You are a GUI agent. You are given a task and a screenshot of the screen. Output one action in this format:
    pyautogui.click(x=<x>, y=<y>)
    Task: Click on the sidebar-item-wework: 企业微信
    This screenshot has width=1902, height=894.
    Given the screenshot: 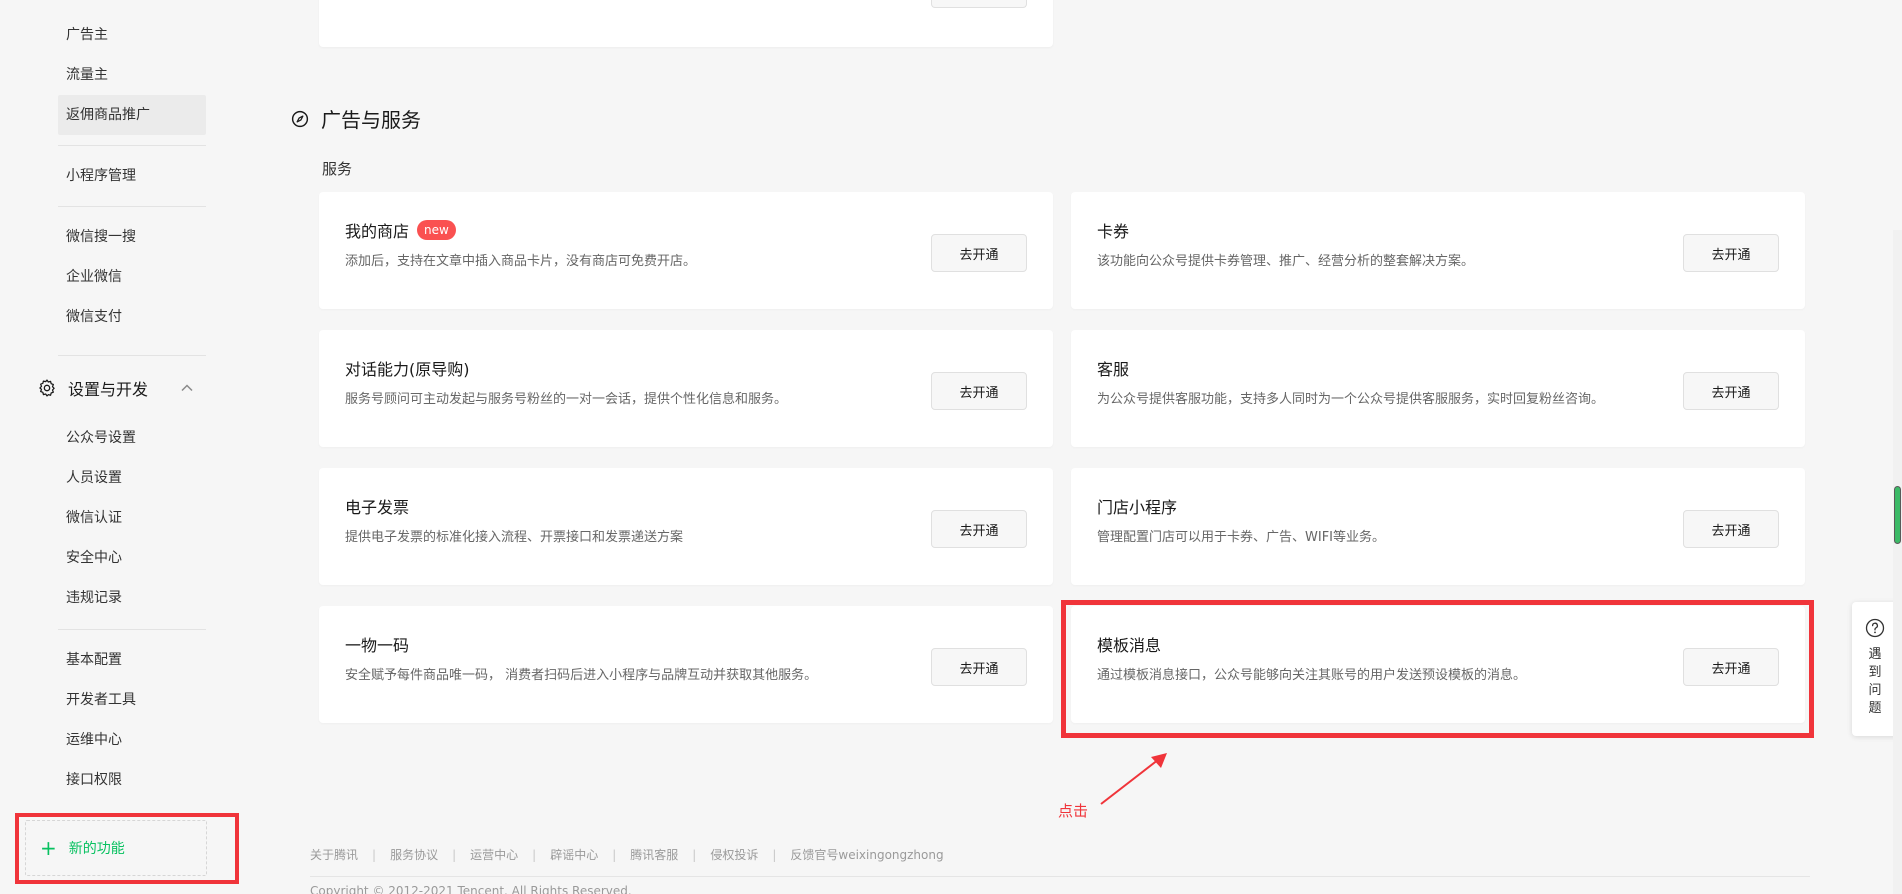 What is the action you would take?
    pyautogui.click(x=132, y=277)
    